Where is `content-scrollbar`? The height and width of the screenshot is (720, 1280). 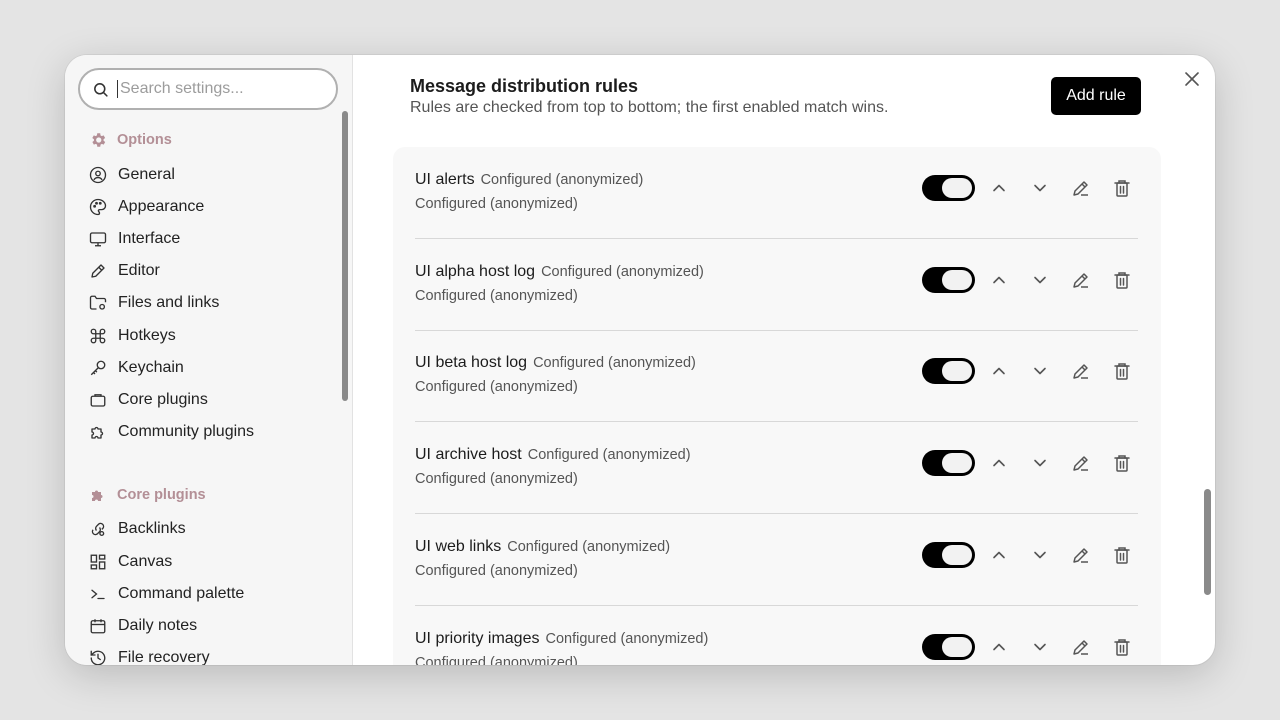 content-scrollbar is located at coordinates (1207, 542).